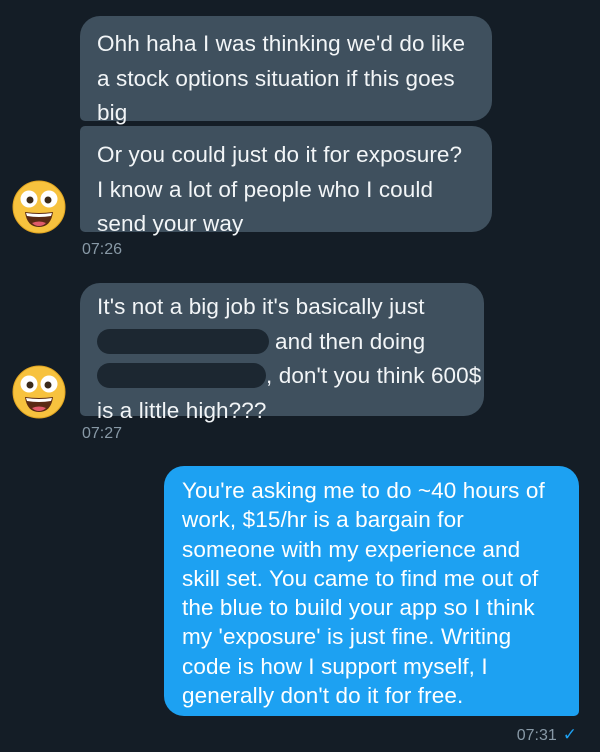  What do you see at coordinates (323, 696) in the screenshot?
I see `message-text-line: generally don't do it for free.` at bounding box center [323, 696].